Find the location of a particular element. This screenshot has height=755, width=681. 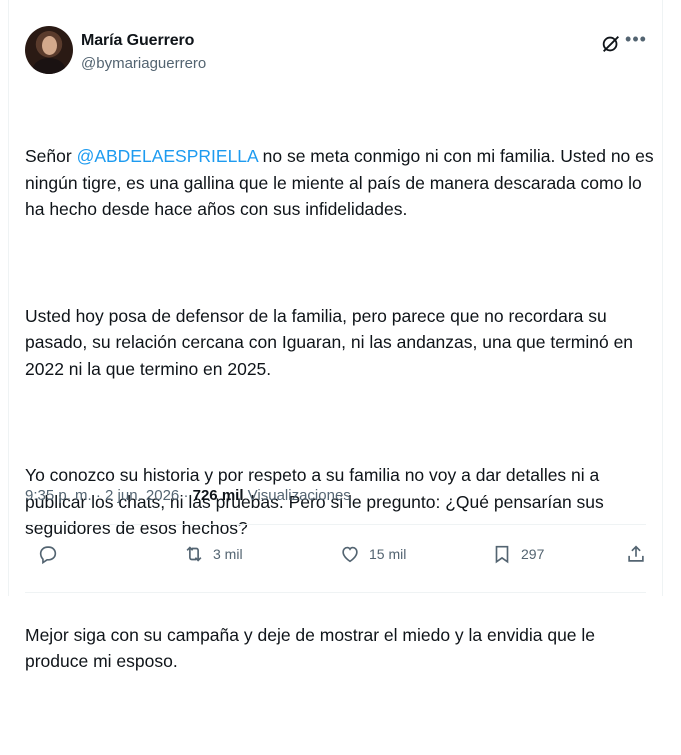

author-name: María Guerrero is located at coordinates (137, 41).